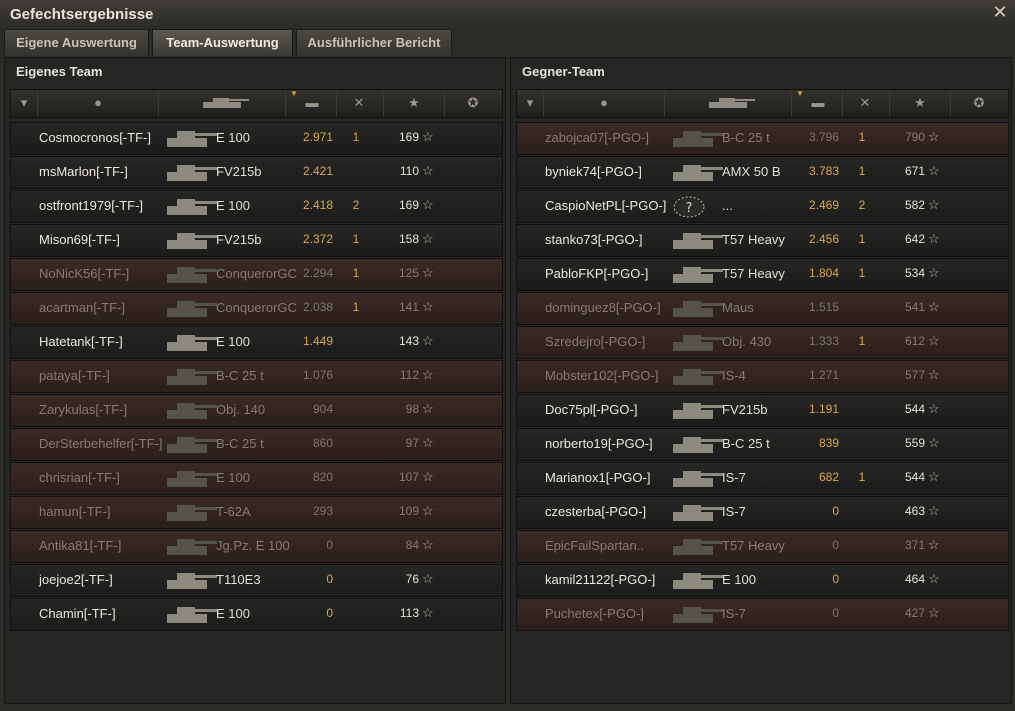 Image resolution: width=1015 pixels, height=711 pixels. I want to click on vehicle-name: IS-7, so click(734, 511).